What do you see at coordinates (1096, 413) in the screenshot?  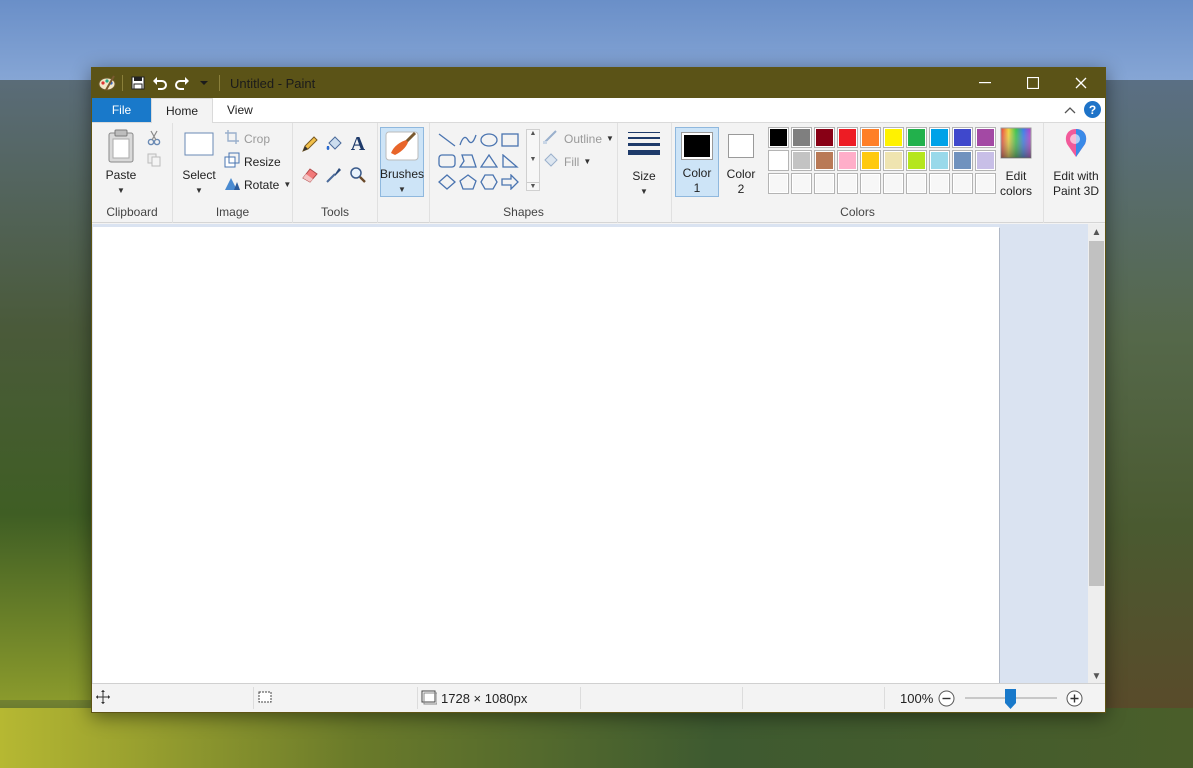 I see `scrollbar-thumb` at bounding box center [1096, 413].